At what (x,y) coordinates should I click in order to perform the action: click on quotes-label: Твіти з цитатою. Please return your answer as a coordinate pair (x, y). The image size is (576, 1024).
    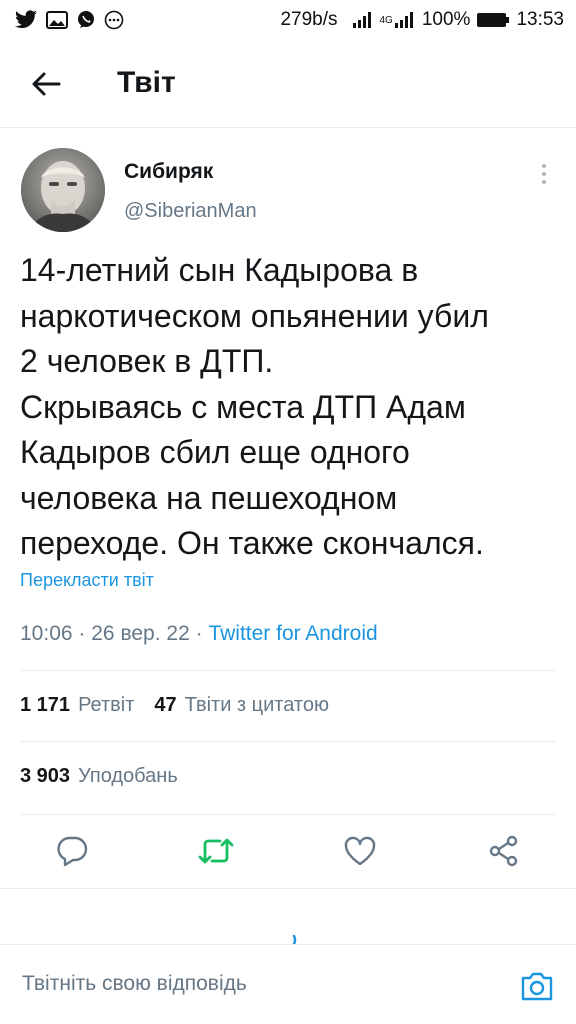
    Looking at the image, I should click on (256, 705).